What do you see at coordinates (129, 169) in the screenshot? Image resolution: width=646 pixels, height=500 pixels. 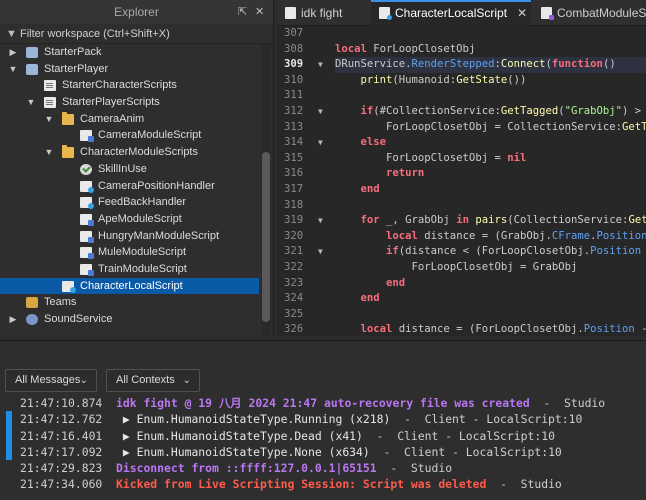 I see `explorer-item-skillinuse: SkillInUse` at bounding box center [129, 169].